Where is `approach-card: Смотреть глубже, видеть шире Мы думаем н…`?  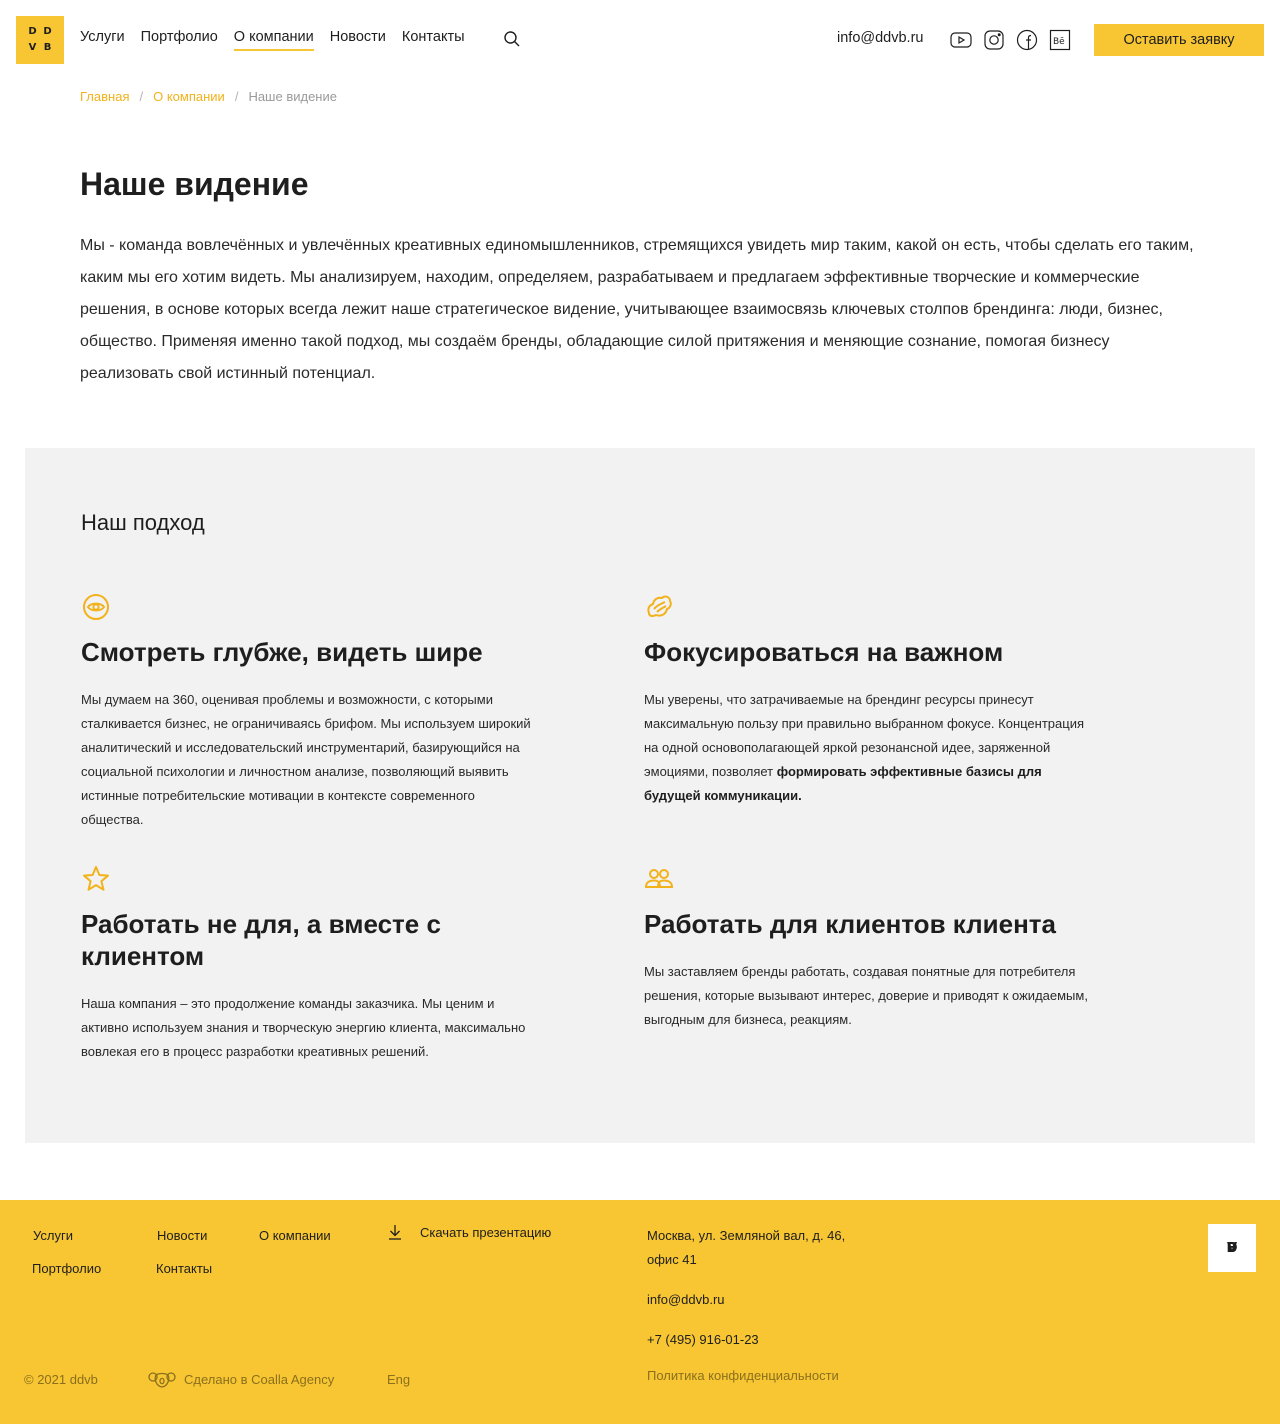 approach-card: Смотреть глубже, видеть шире Мы думаем н… is located at coordinates (306, 712).